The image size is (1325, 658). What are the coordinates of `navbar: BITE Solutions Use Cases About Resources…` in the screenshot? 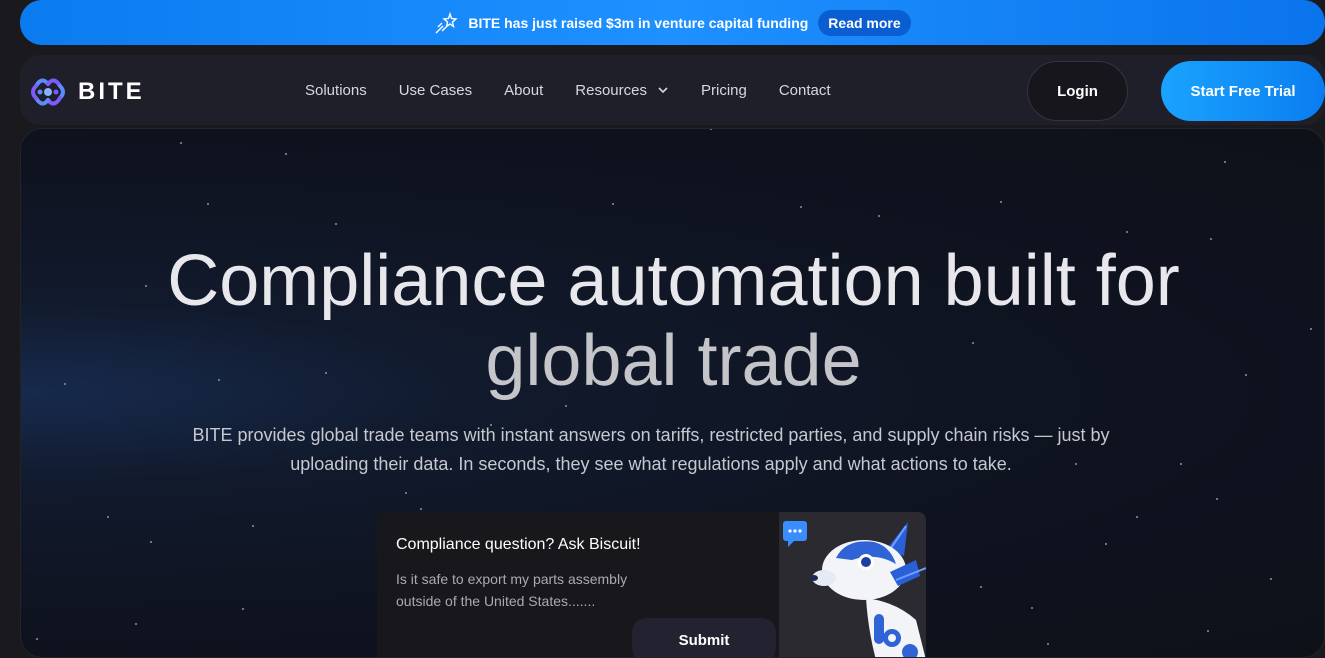 It's located at (672, 90).